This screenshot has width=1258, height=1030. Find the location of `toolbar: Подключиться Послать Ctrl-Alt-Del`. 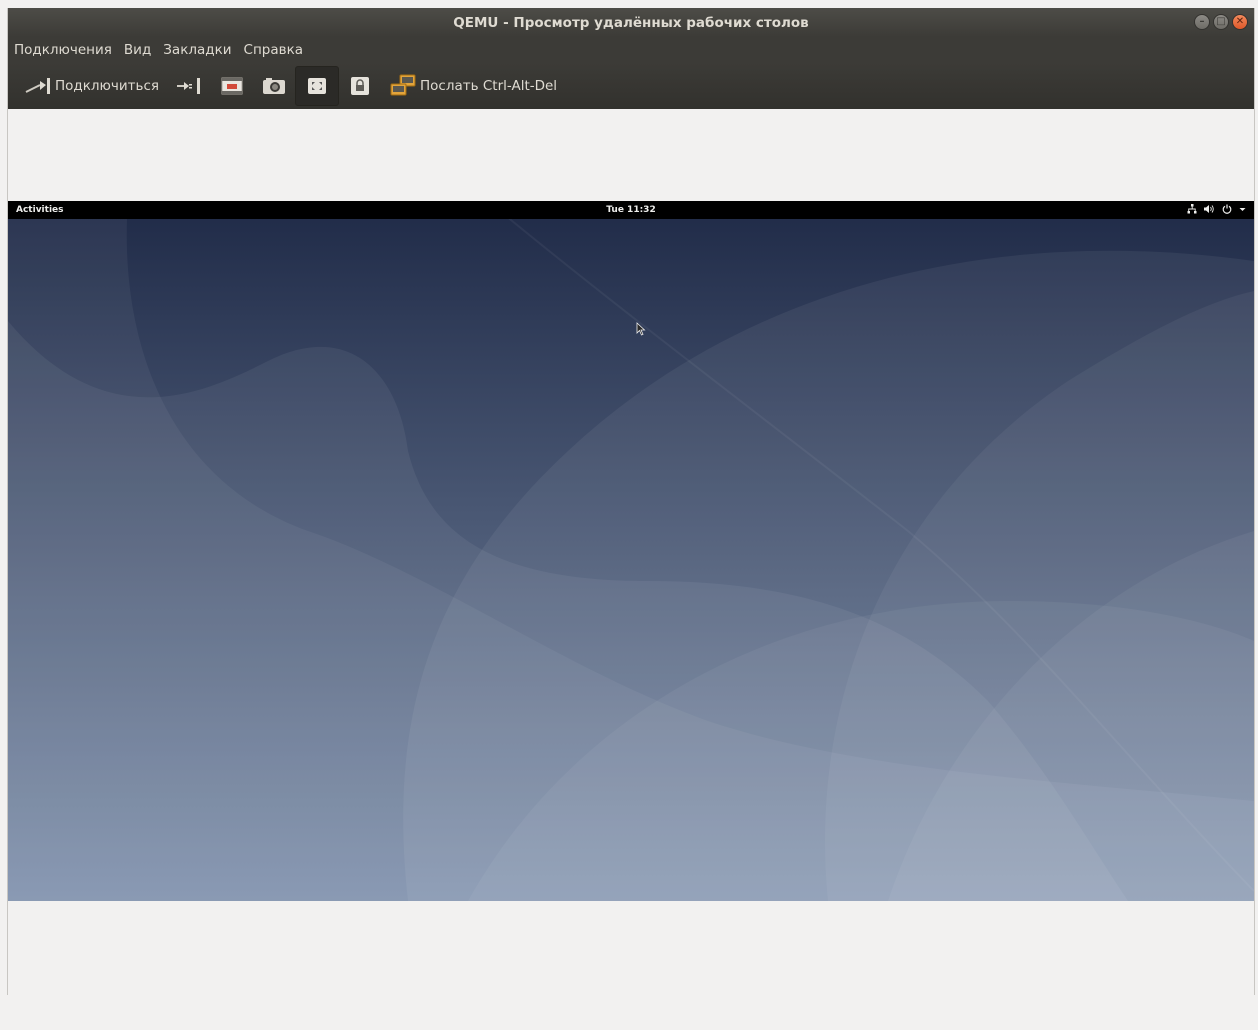

toolbar: Подключиться Послать Ctrl-Alt-Del is located at coordinates (631, 86).